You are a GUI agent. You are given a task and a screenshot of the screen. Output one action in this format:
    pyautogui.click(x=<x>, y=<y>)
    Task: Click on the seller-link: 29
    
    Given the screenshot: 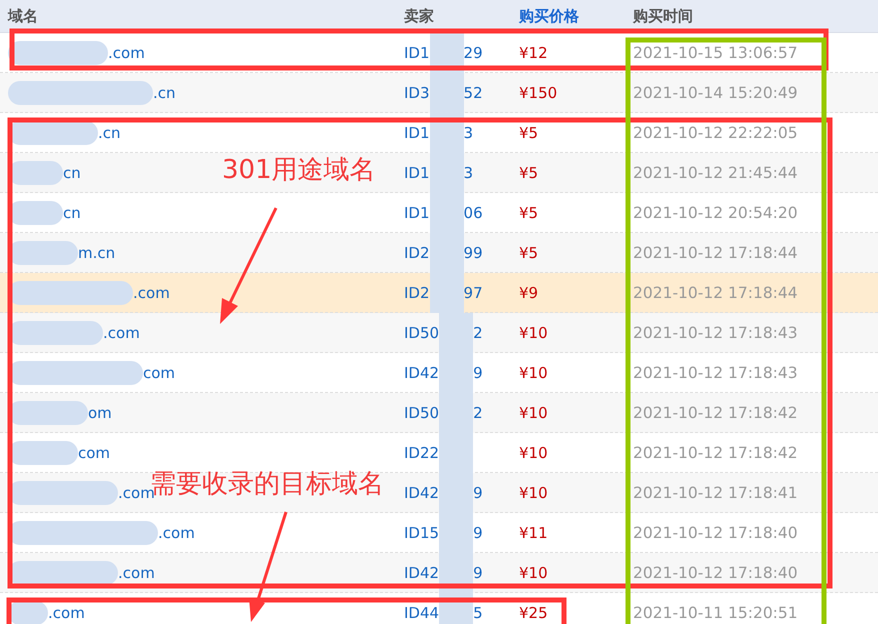 What is the action you would take?
    pyautogui.click(x=473, y=53)
    